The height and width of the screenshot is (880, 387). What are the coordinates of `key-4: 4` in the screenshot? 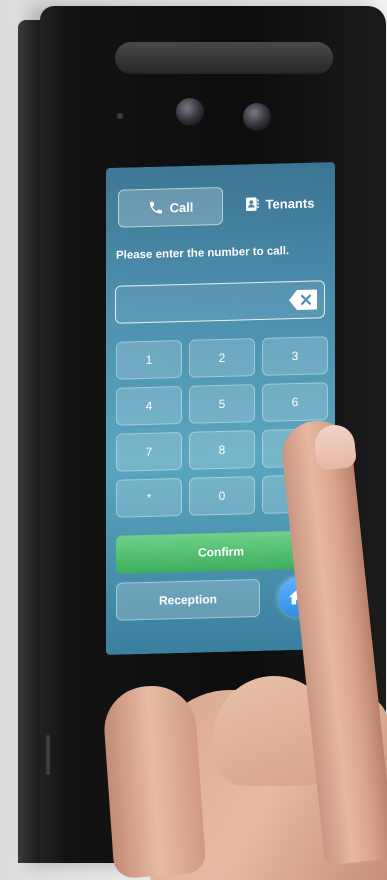 It's located at (149, 406).